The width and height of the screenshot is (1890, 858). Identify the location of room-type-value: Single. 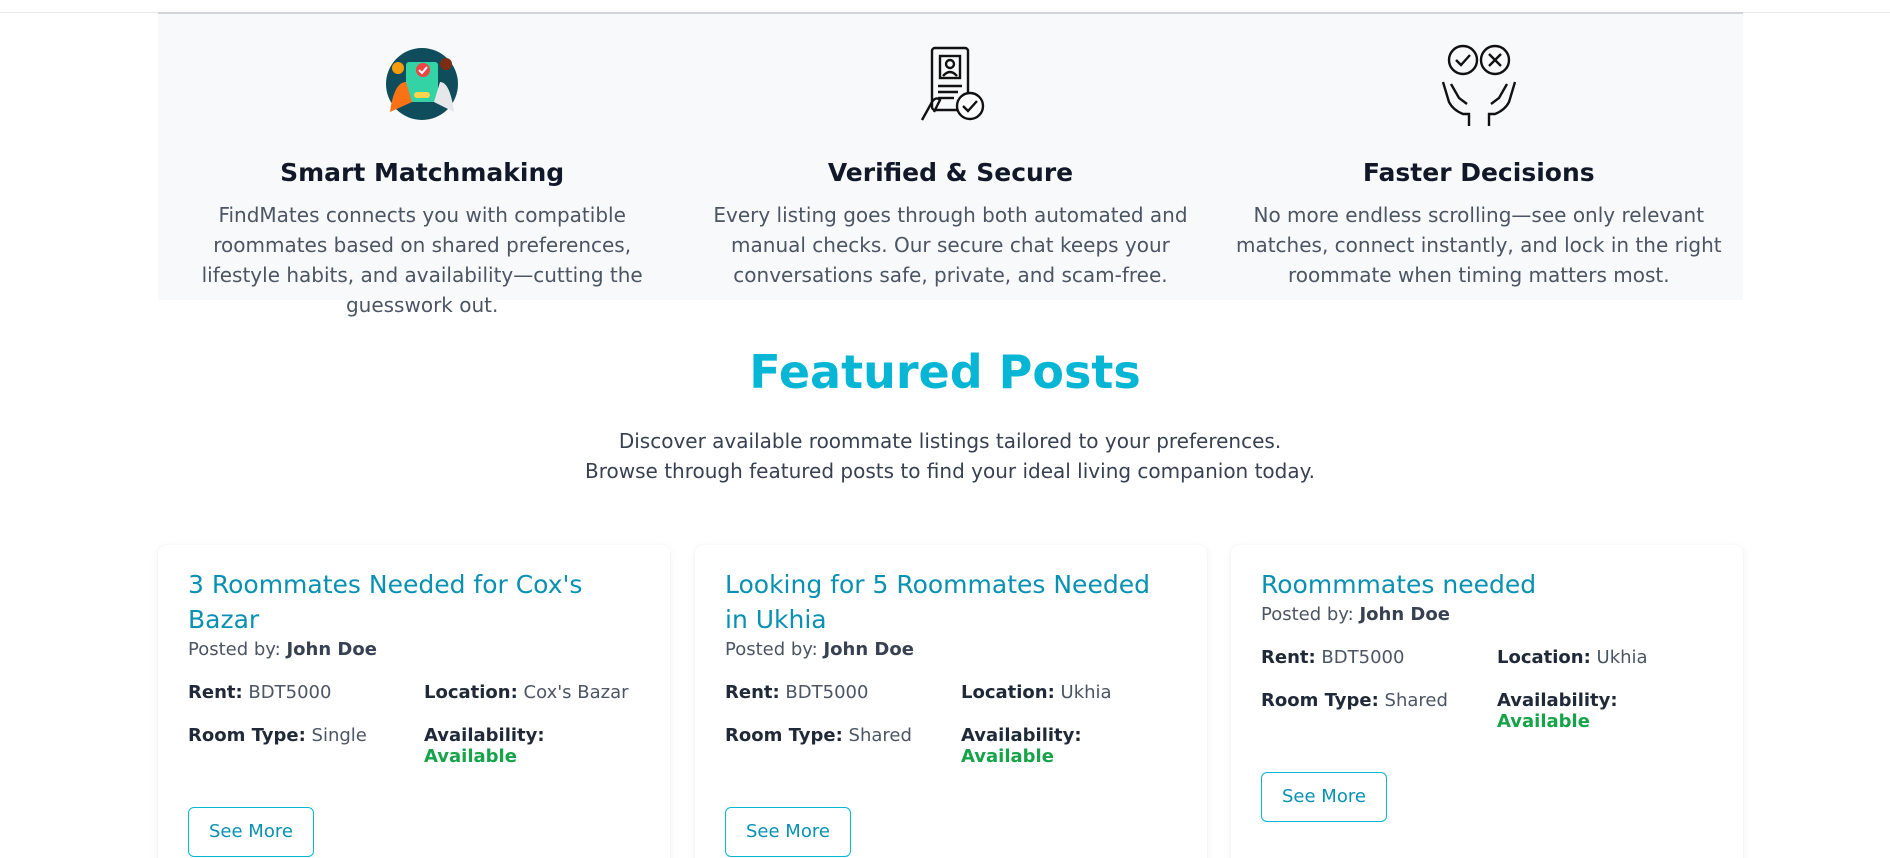
(339, 735).